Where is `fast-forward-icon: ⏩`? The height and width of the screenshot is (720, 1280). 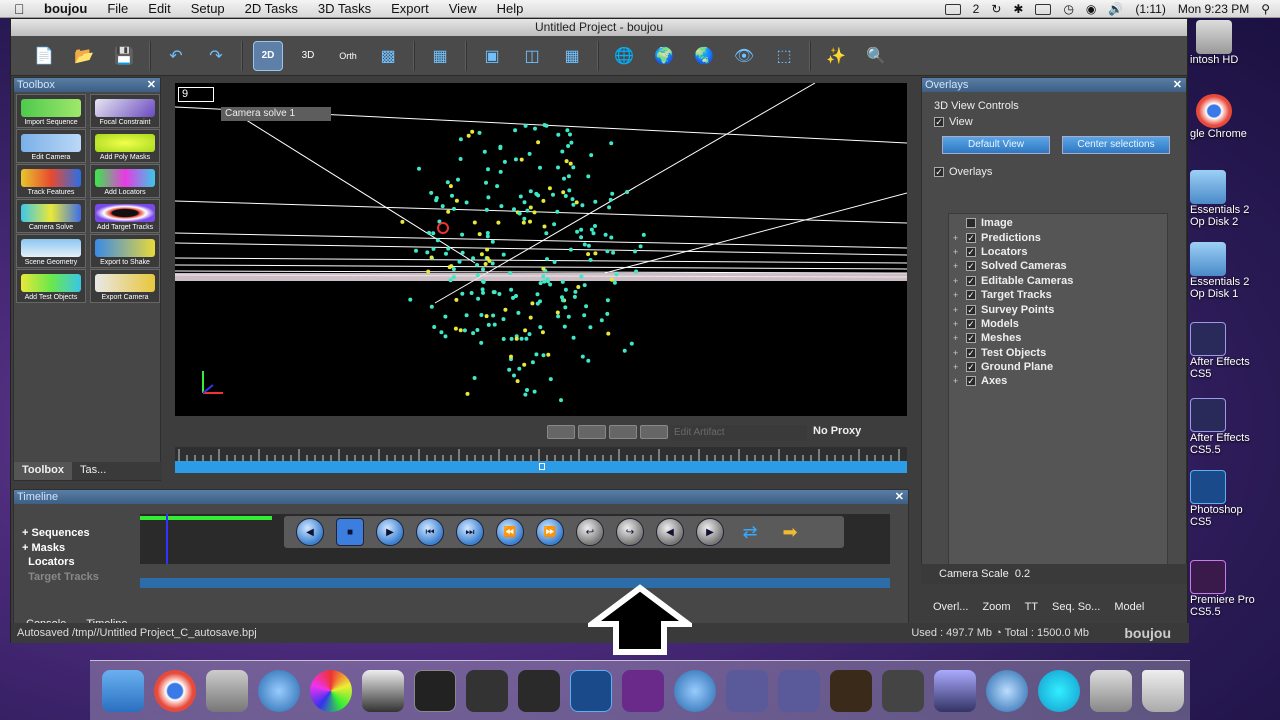 fast-forward-icon: ⏩ is located at coordinates (550, 532).